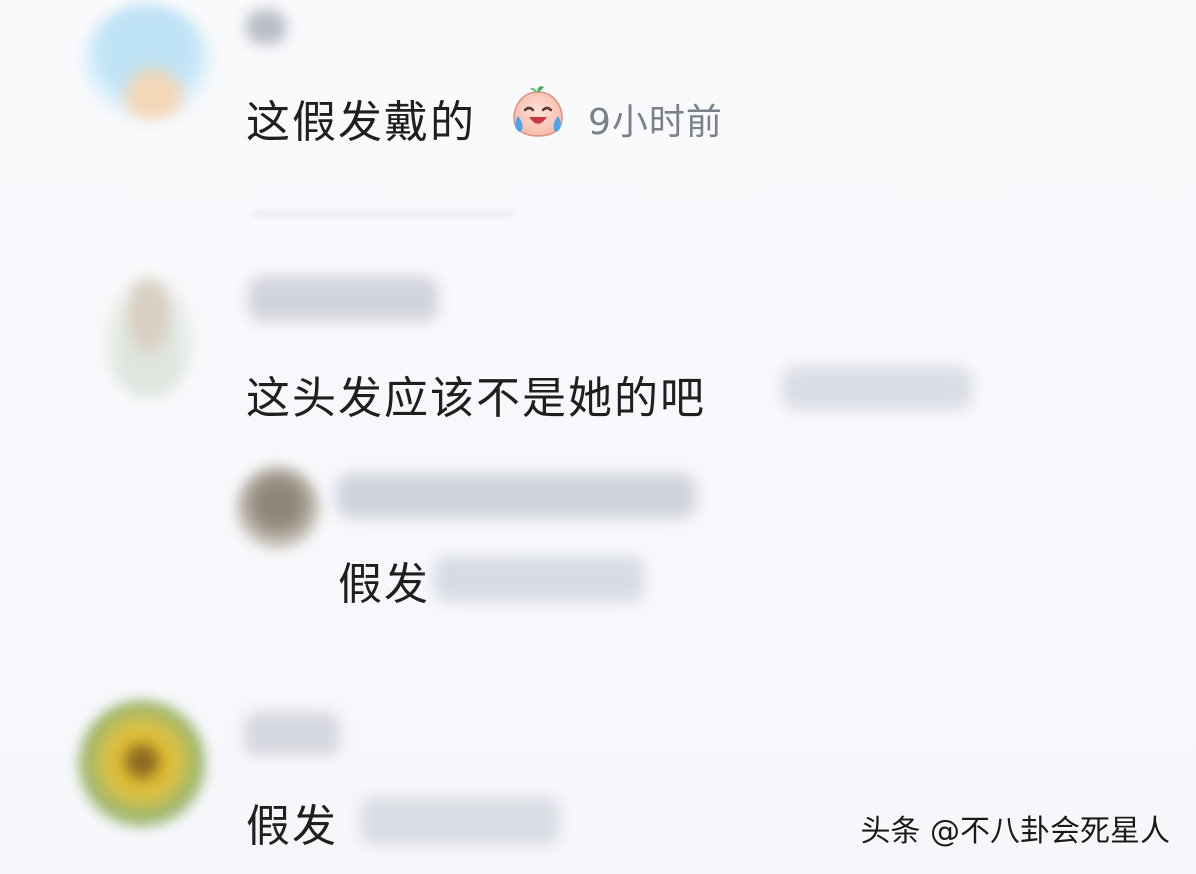  What do you see at coordinates (384, 584) in the screenshot?
I see `reply-text: 假发` at bounding box center [384, 584].